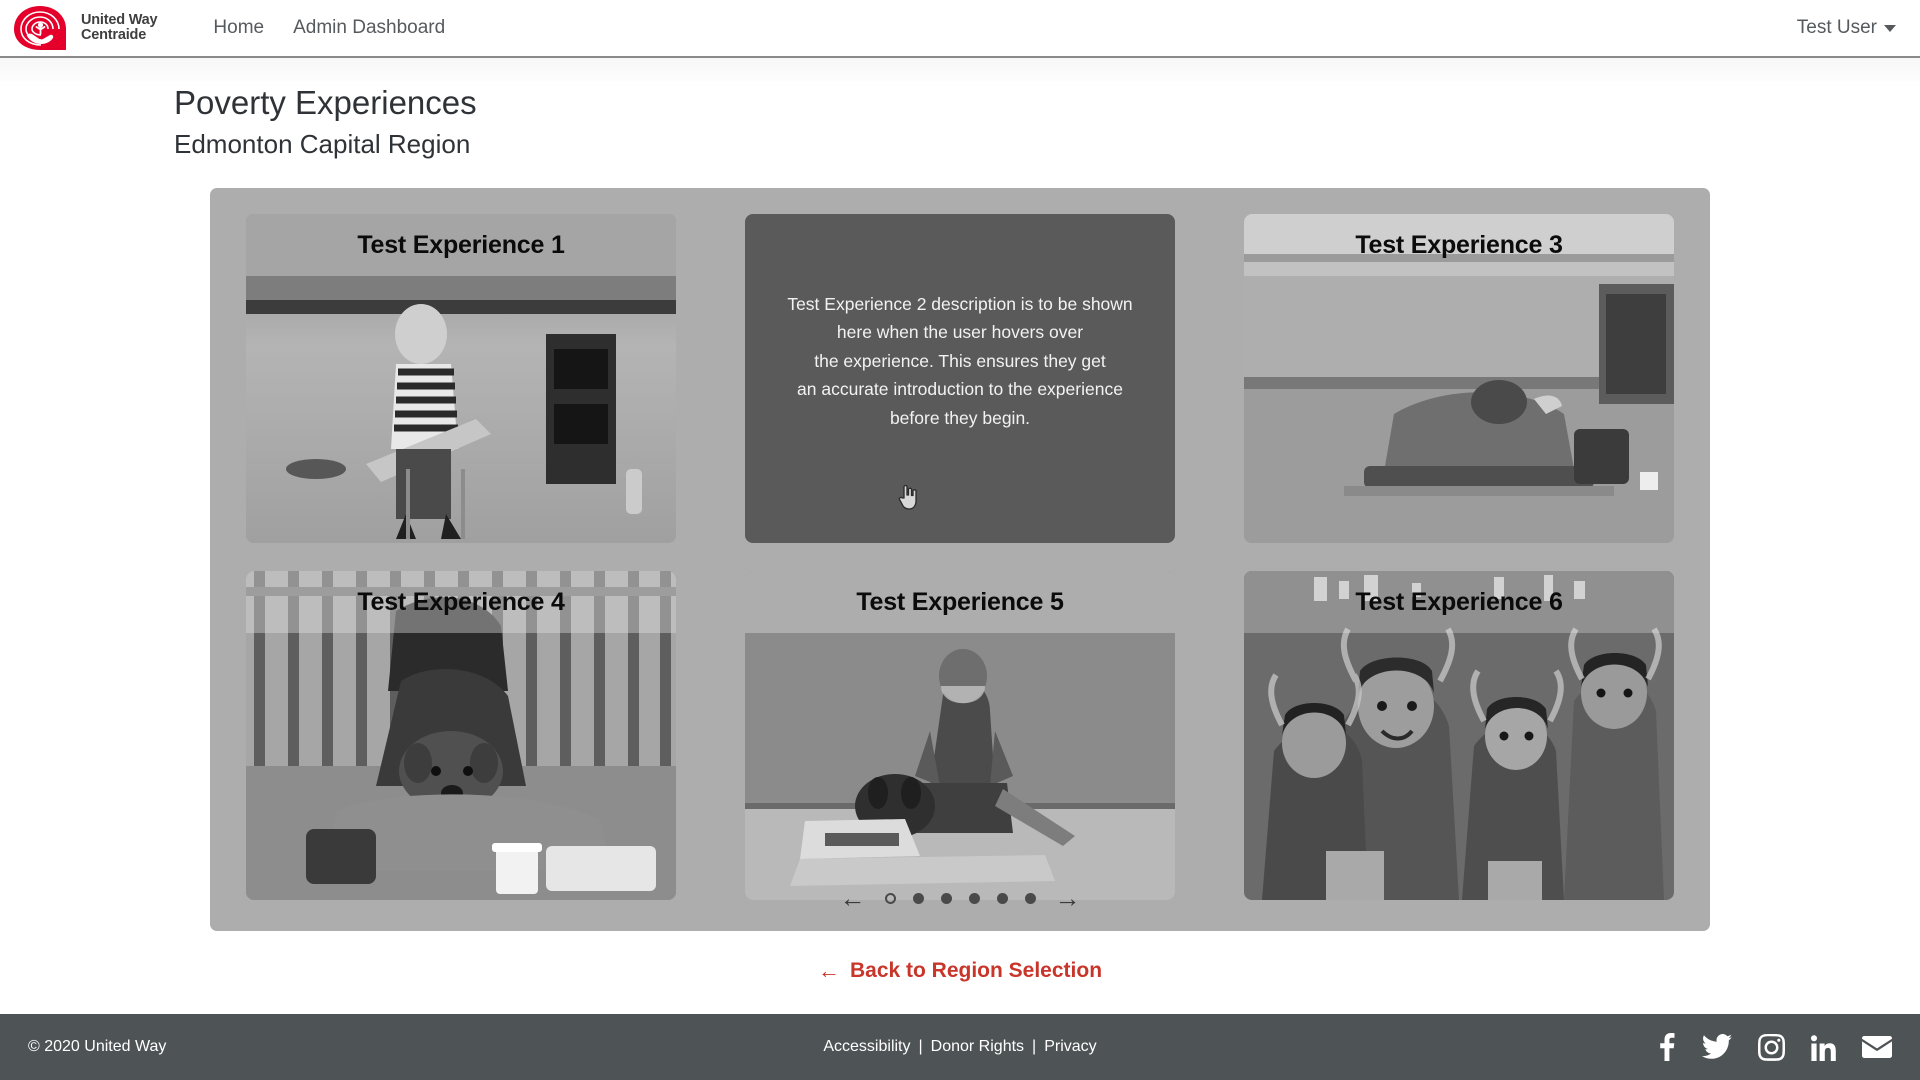 The image size is (1920, 1080). Describe the element at coordinates (1836, 27) in the screenshot. I see `user-menu-label: Test User` at that location.